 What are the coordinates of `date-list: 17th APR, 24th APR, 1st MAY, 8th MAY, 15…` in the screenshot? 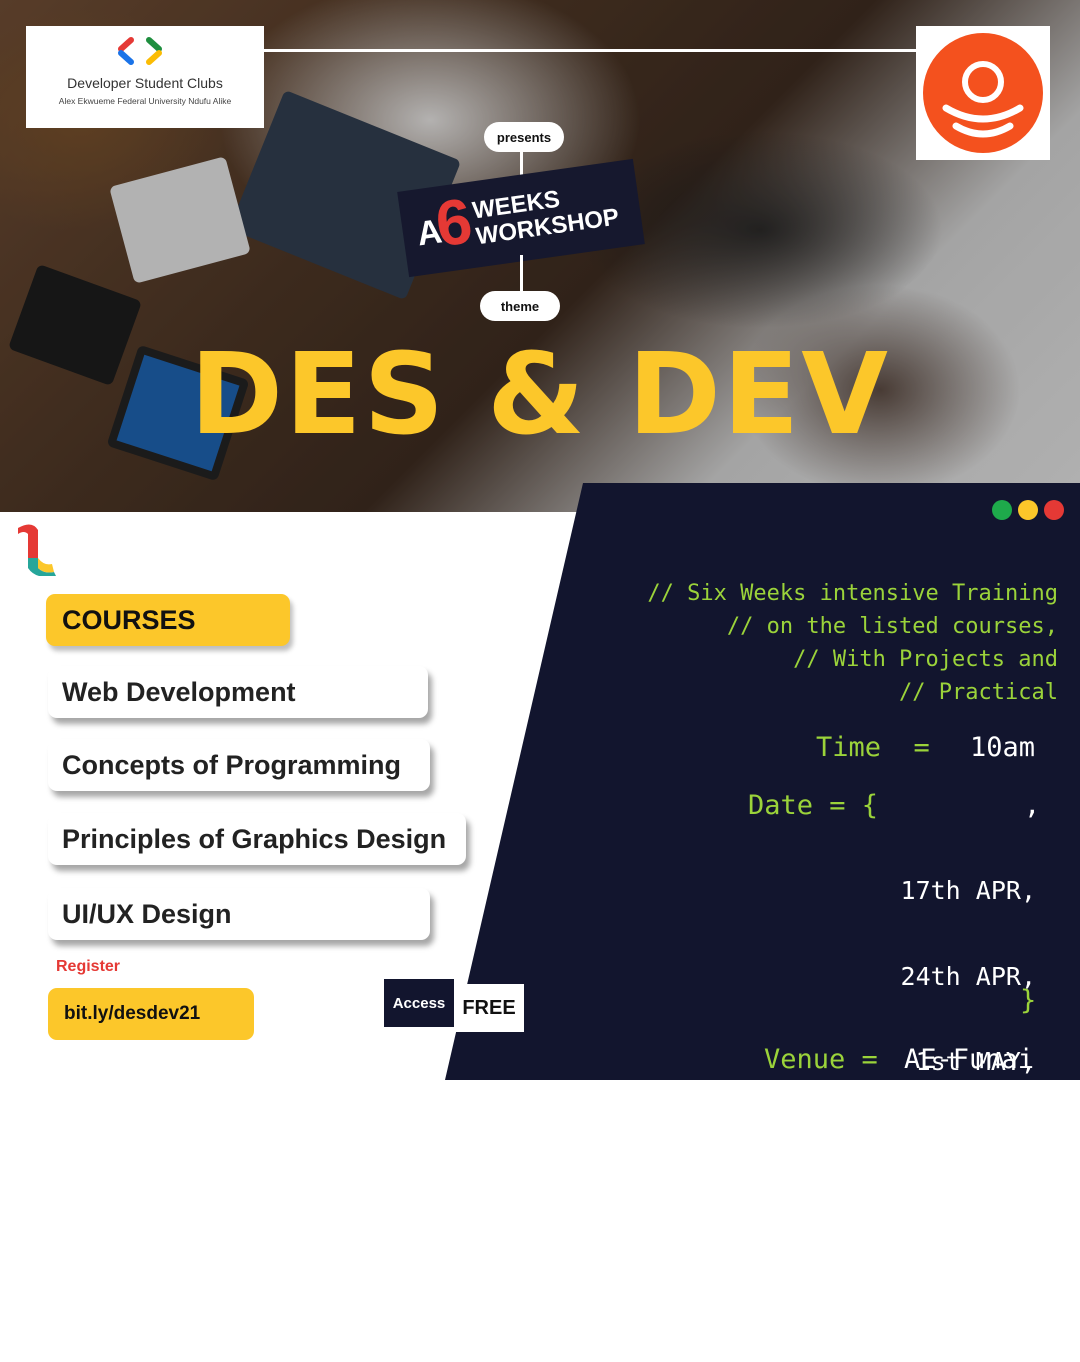 It's located at (968, 1091).